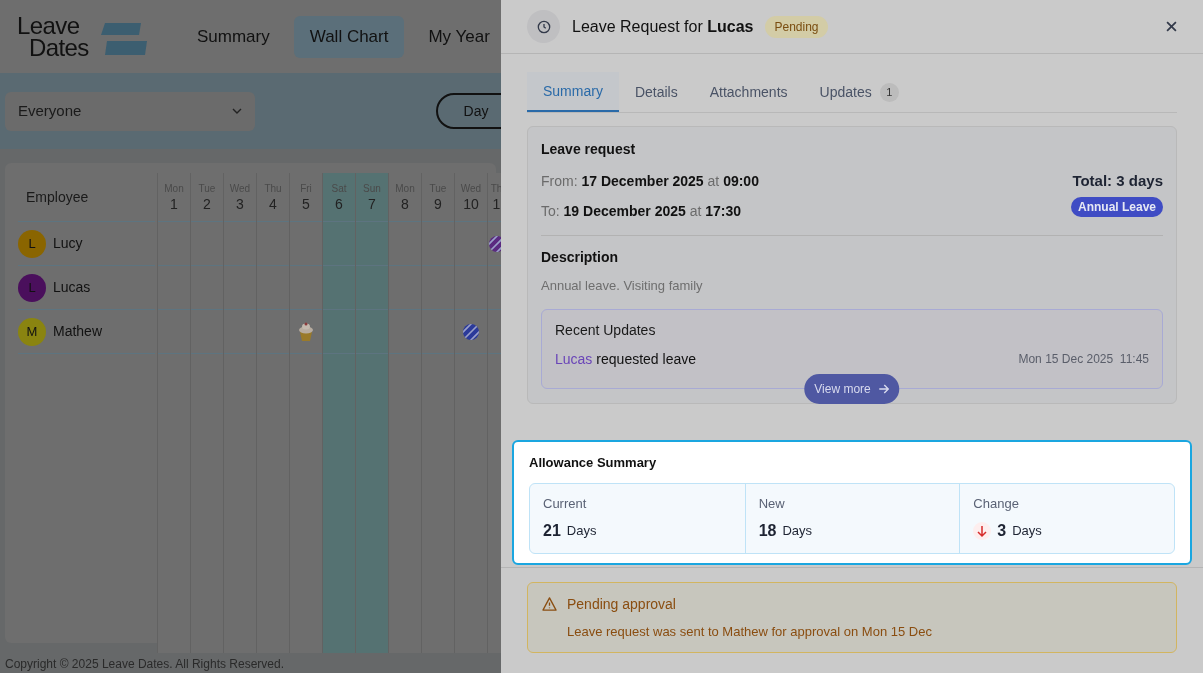  Describe the element at coordinates (606, 330) in the screenshot. I see `updates-heading: Recent Updates` at that location.